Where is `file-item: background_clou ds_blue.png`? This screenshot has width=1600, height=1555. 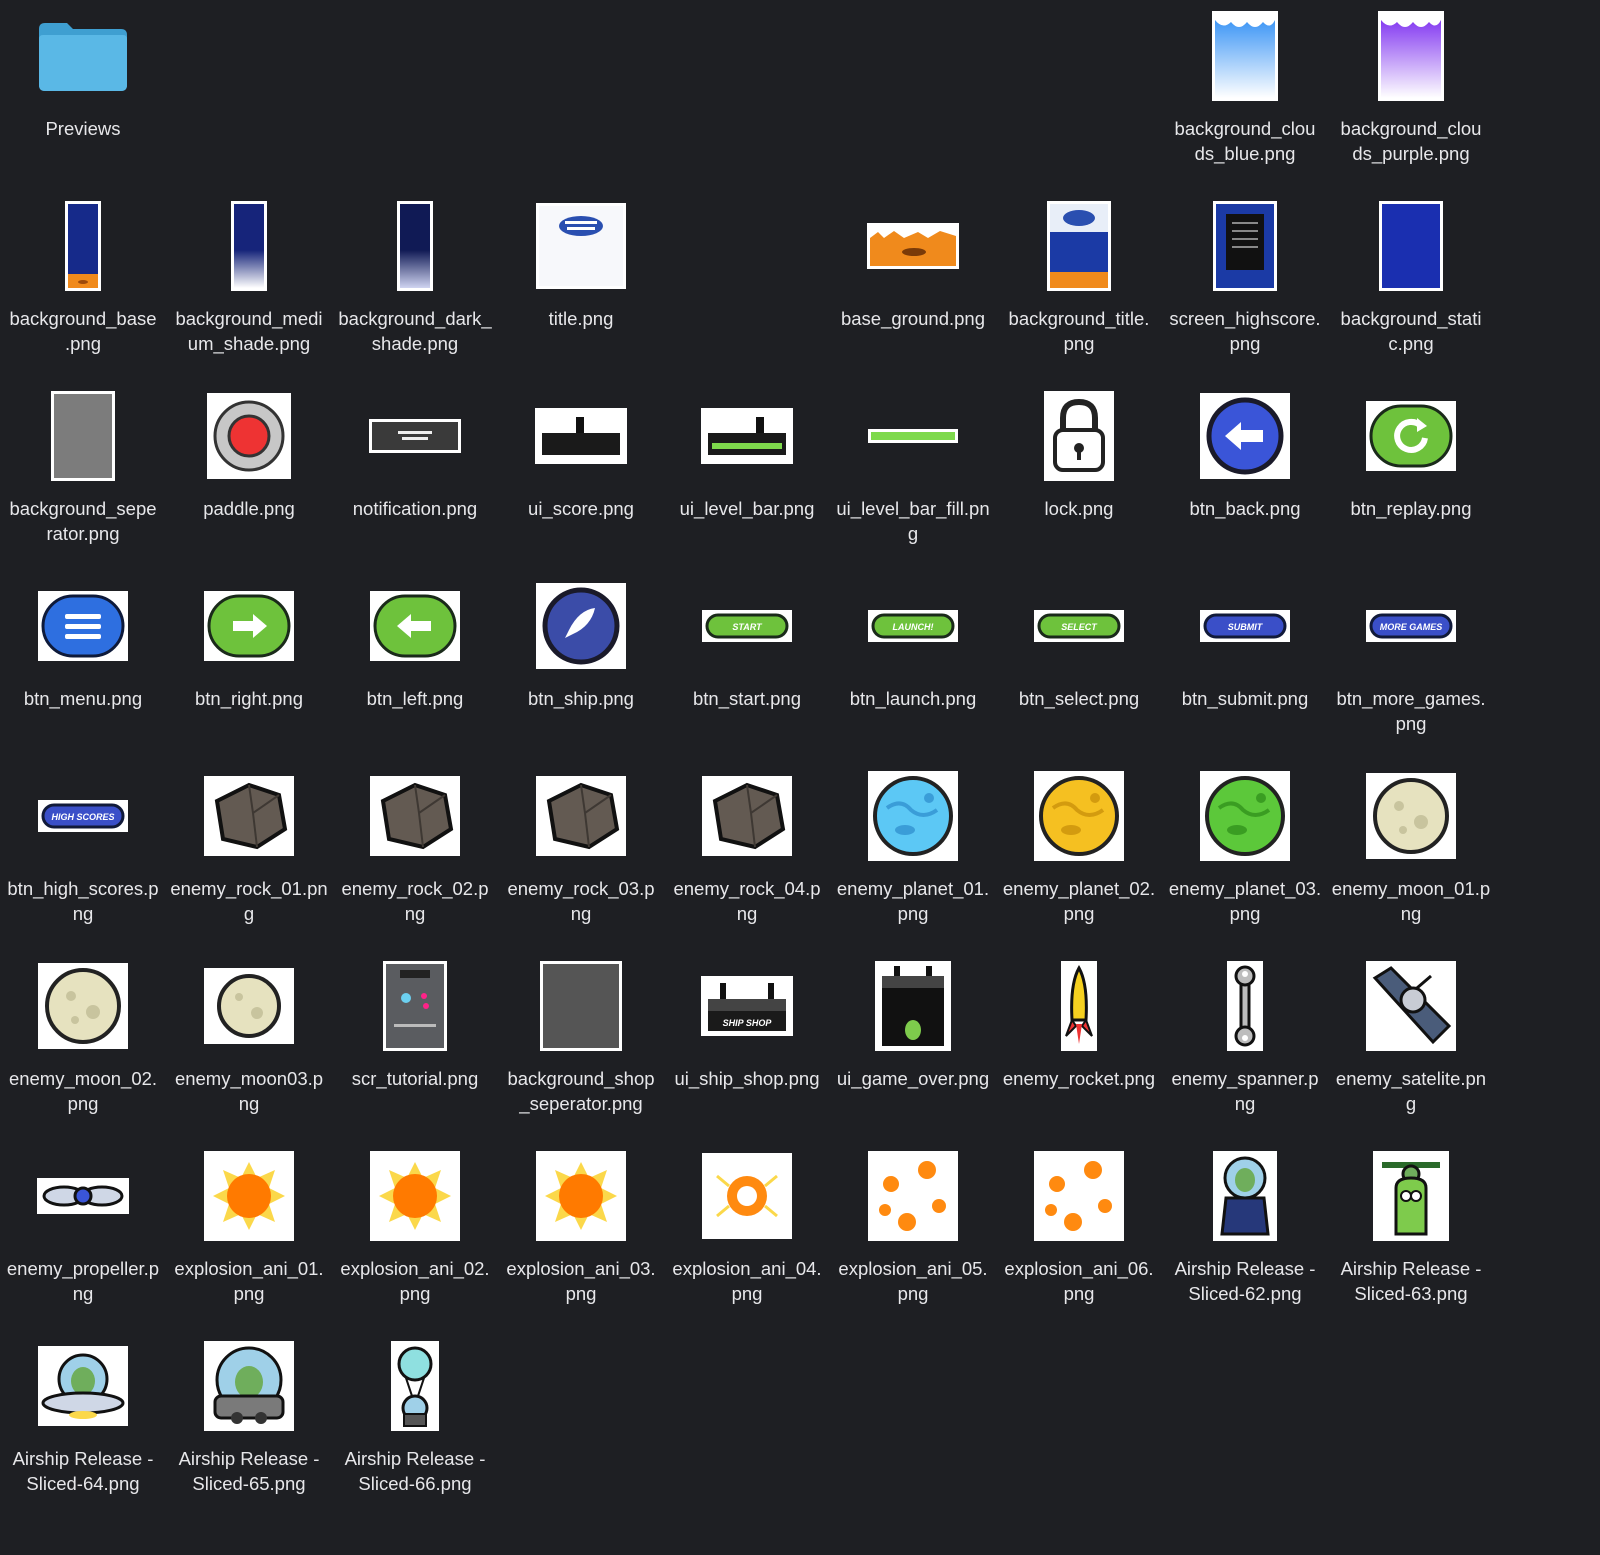
file-item: background_clou ds_blue.png is located at coordinates (1245, 95).